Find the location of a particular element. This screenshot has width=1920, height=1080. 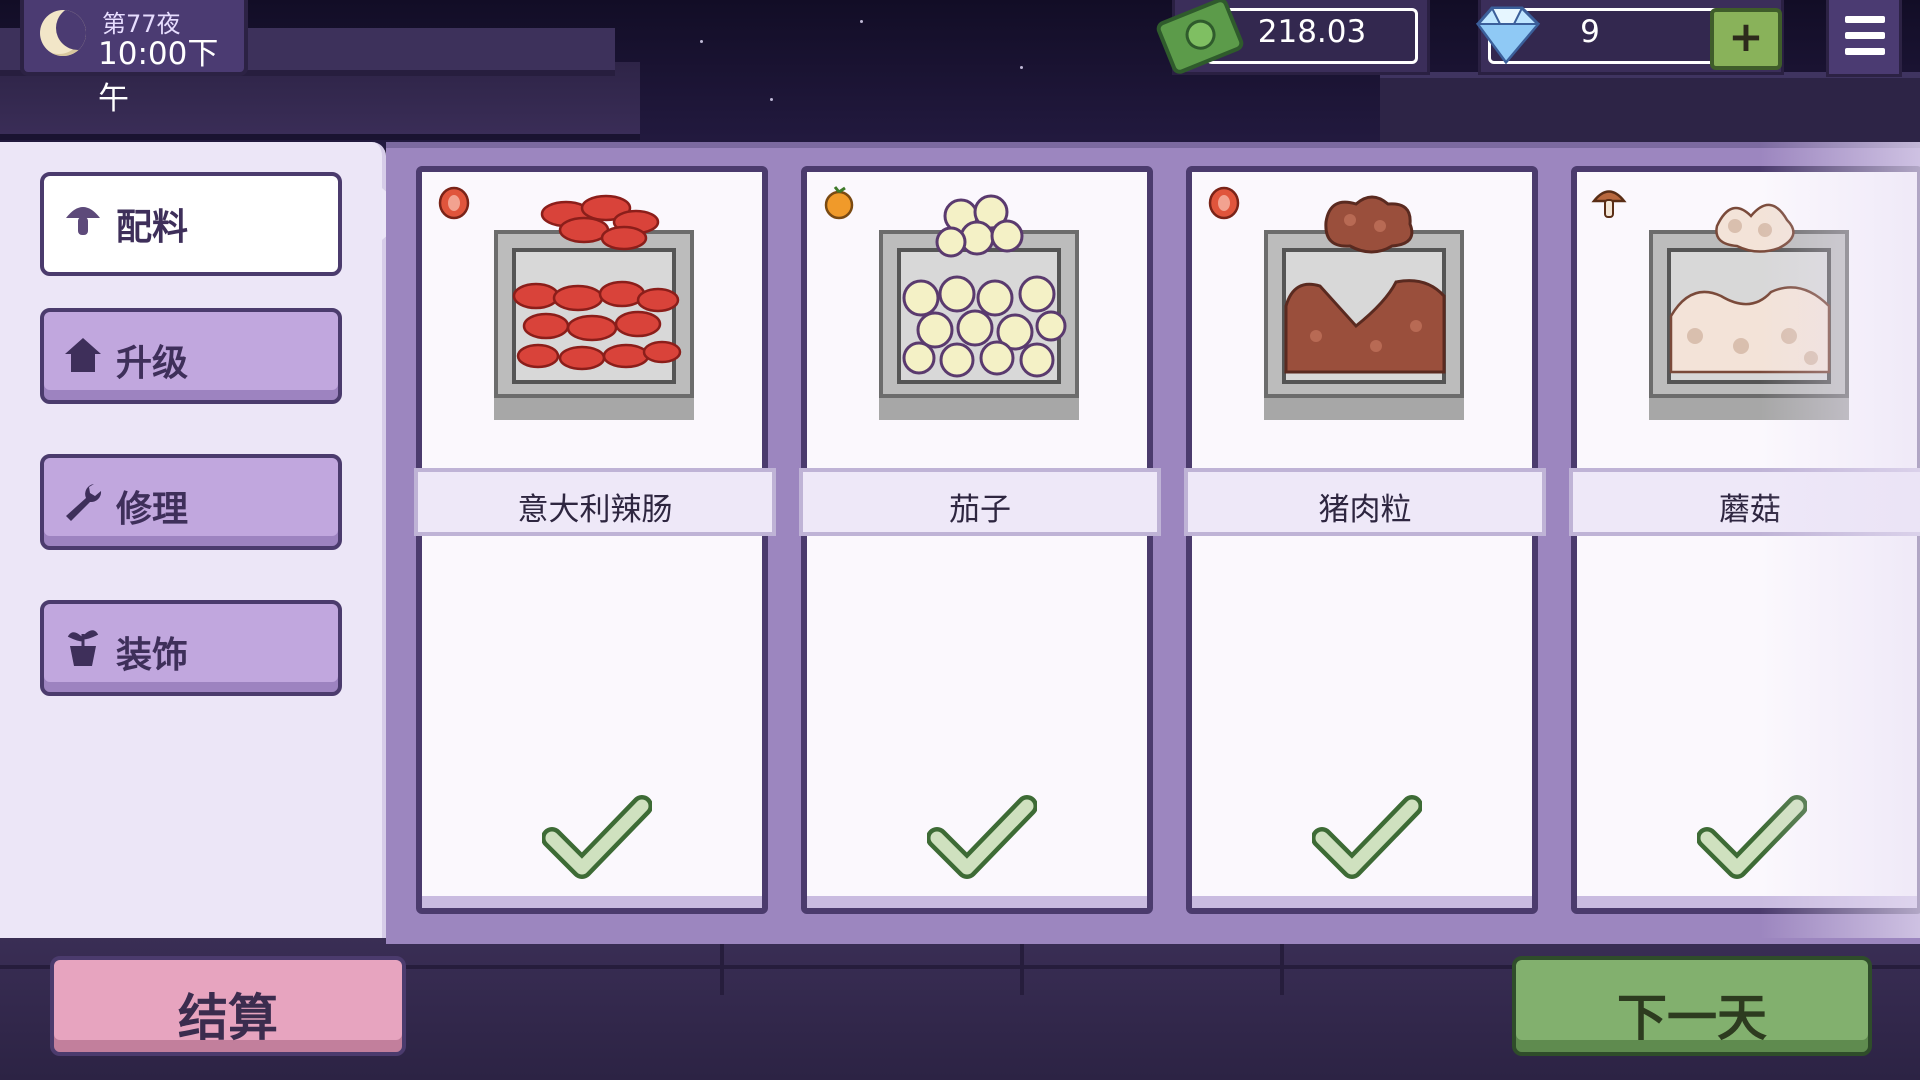

hamburger-menu-button is located at coordinates (1864, 38).